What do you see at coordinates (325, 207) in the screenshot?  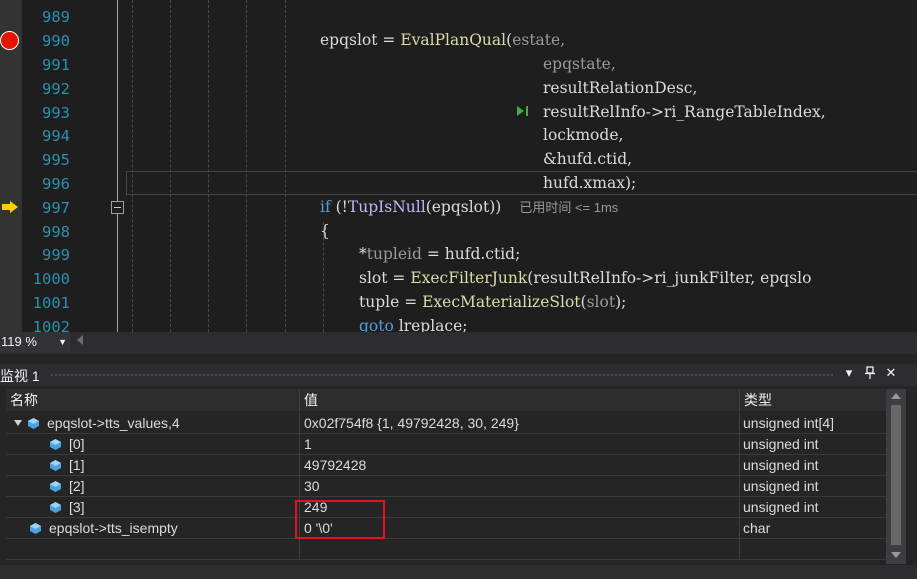 I see `code-token: if` at bounding box center [325, 207].